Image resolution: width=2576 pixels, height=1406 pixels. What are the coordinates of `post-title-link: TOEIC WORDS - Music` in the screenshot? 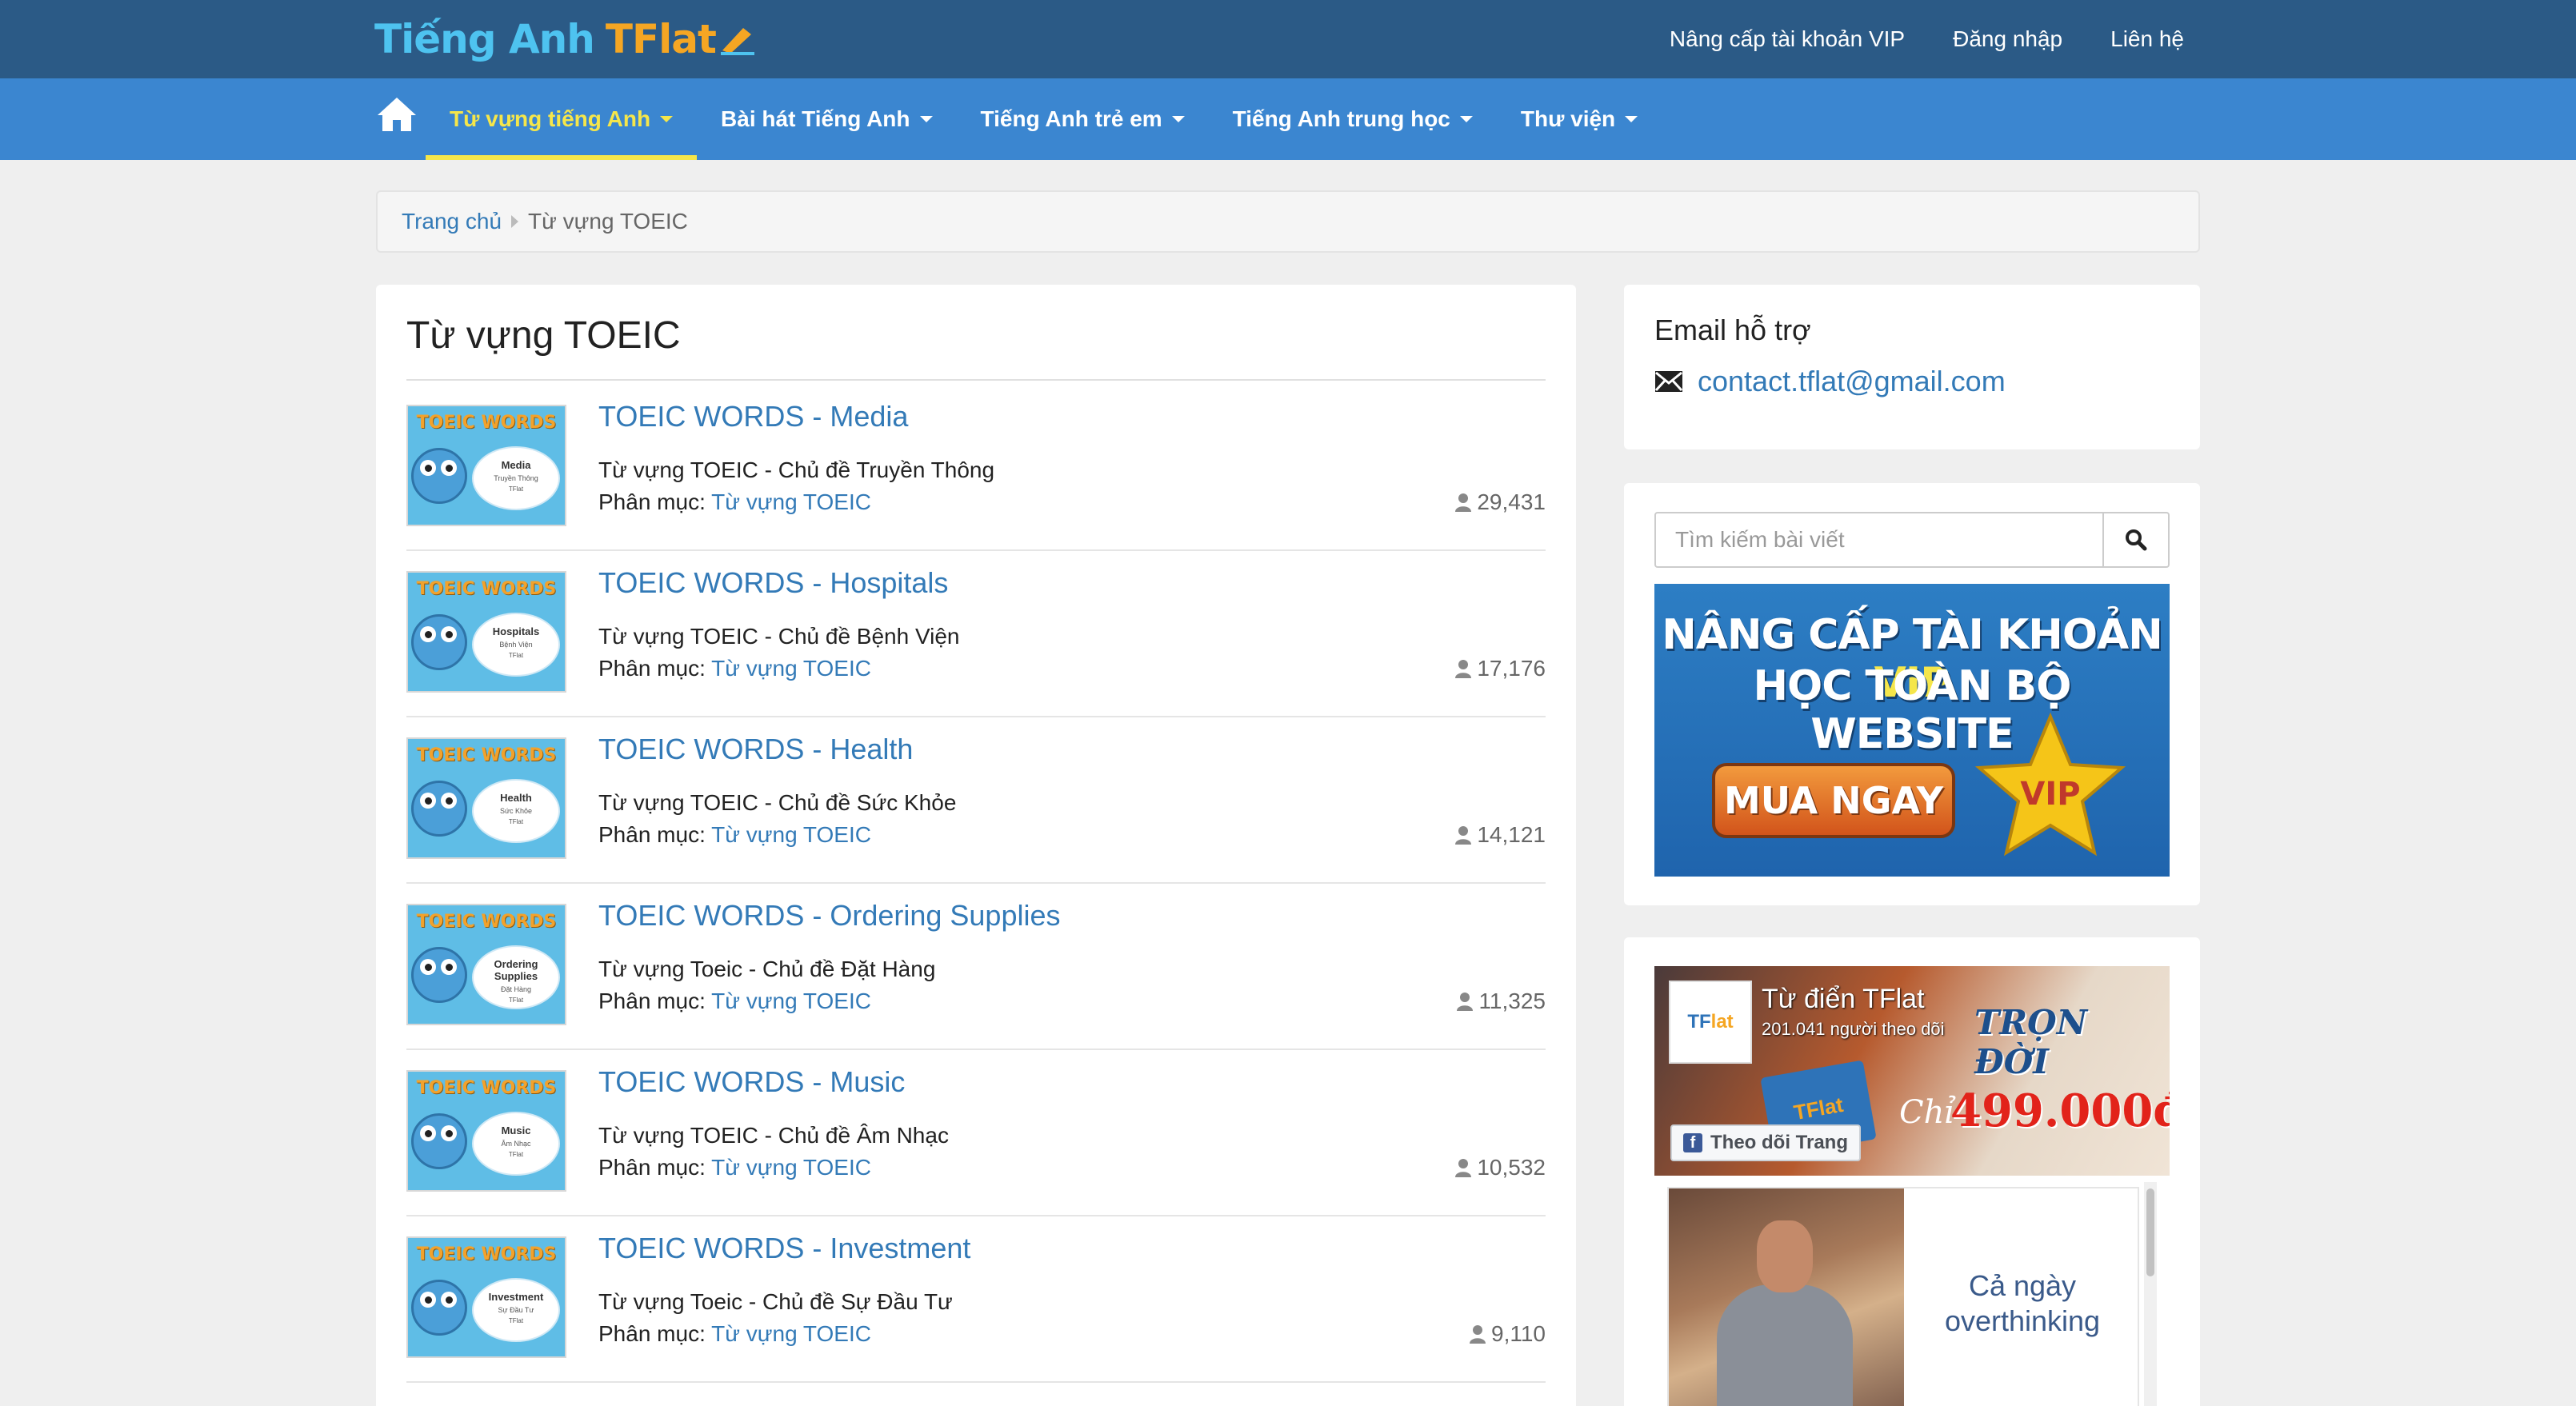 It's located at (751, 1082).